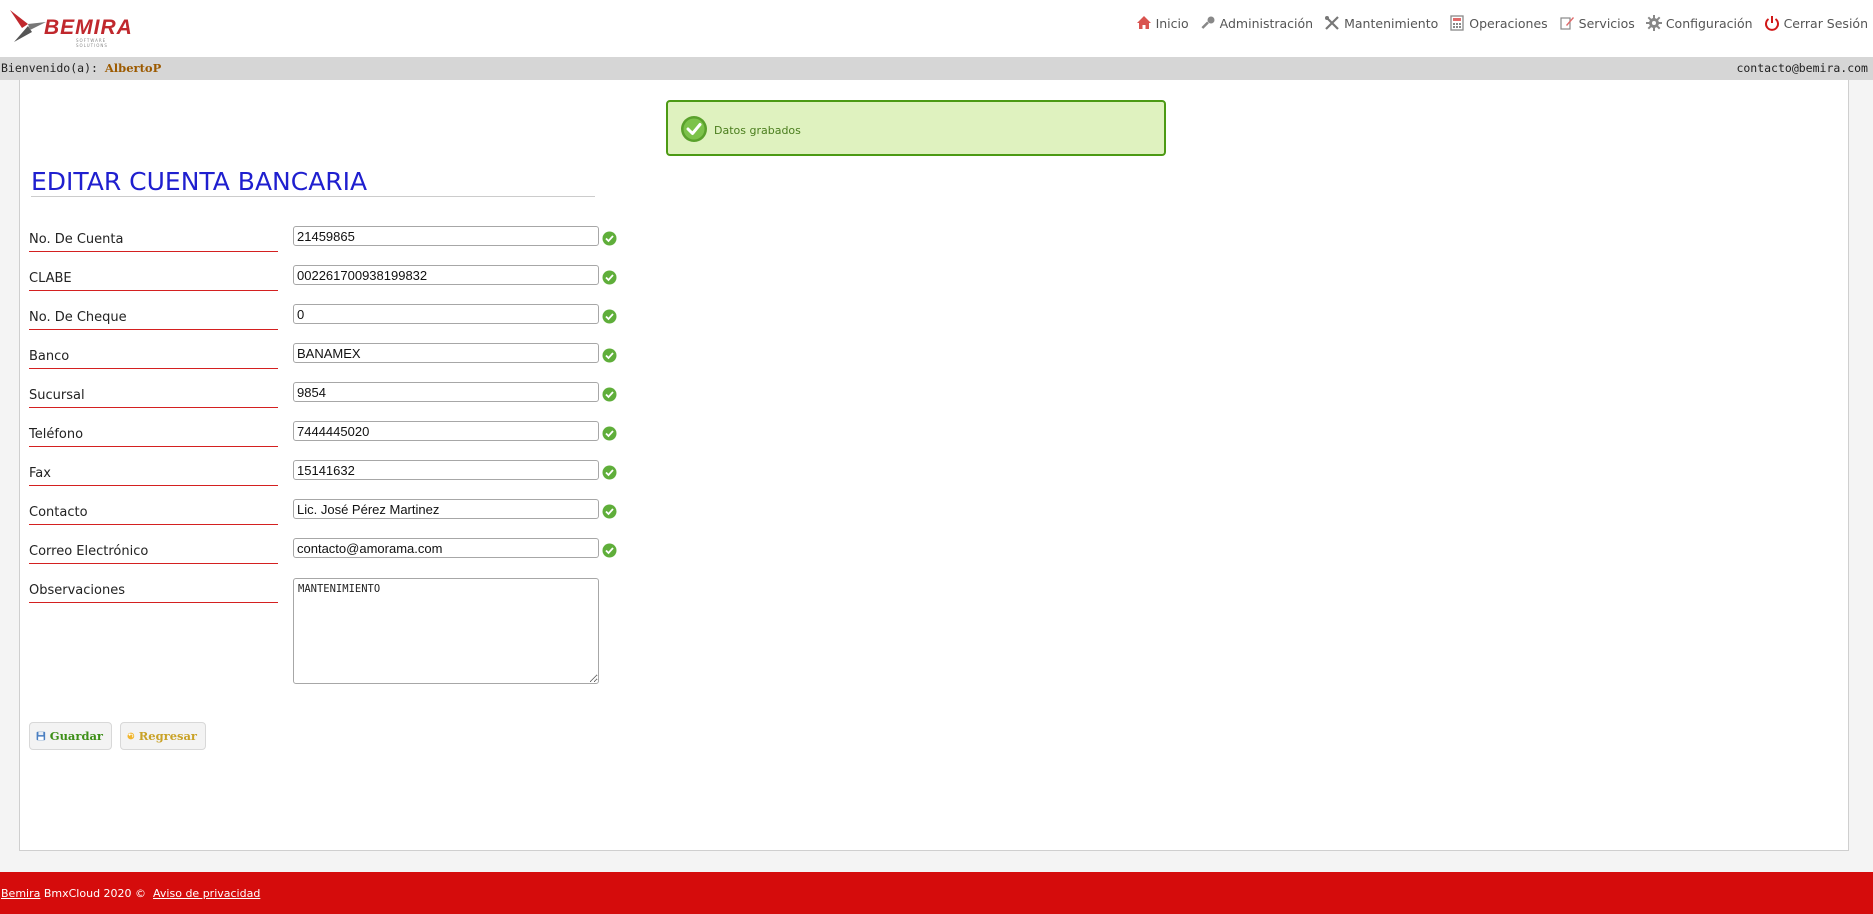 The width and height of the screenshot is (1873, 914). I want to click on field-no-cheque: No. De Cheque, so click(329, 317).